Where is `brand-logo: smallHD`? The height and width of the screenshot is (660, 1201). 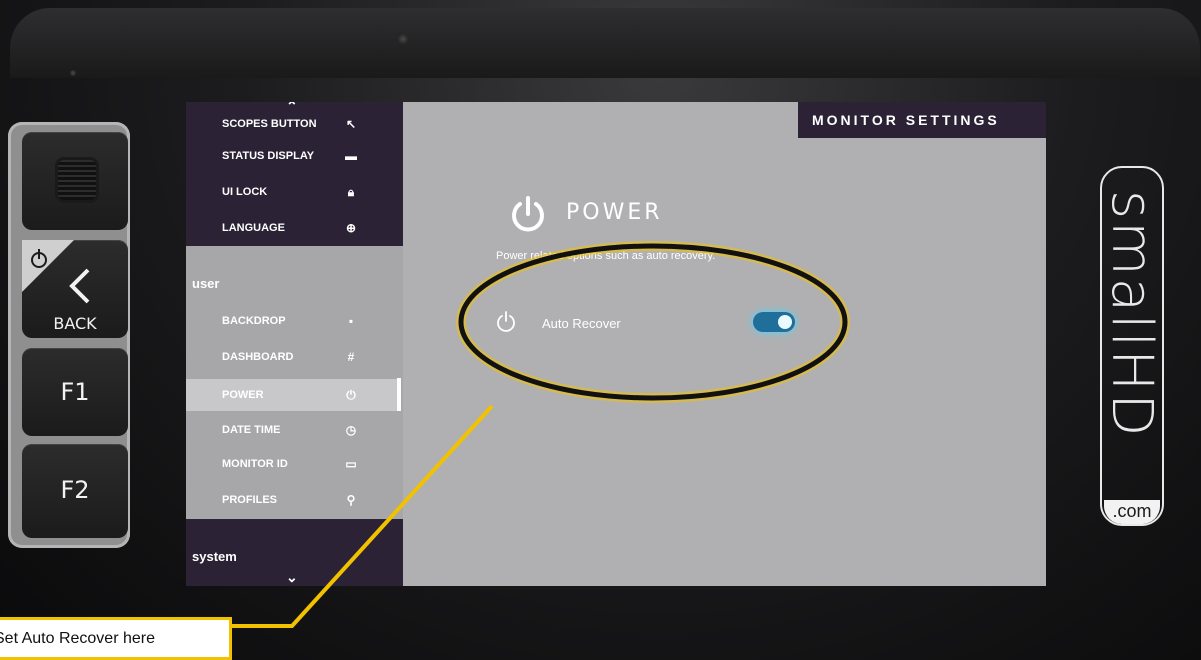
brand-logo: smallHD is located at coordinates (1131, 314).